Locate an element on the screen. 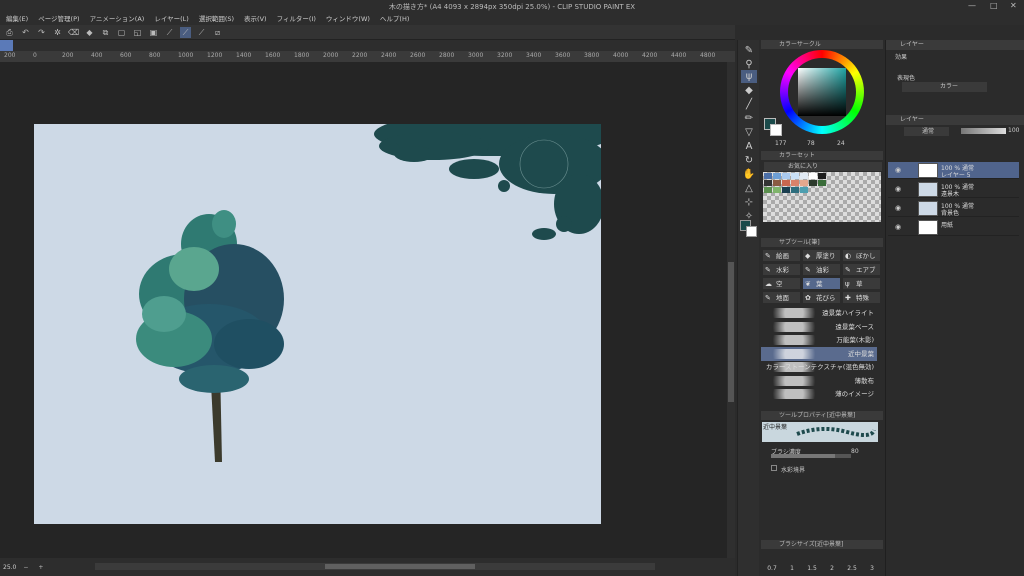  layer-row: ◉ 100 % 通常 背景色 is located at coordinates (953, 208).